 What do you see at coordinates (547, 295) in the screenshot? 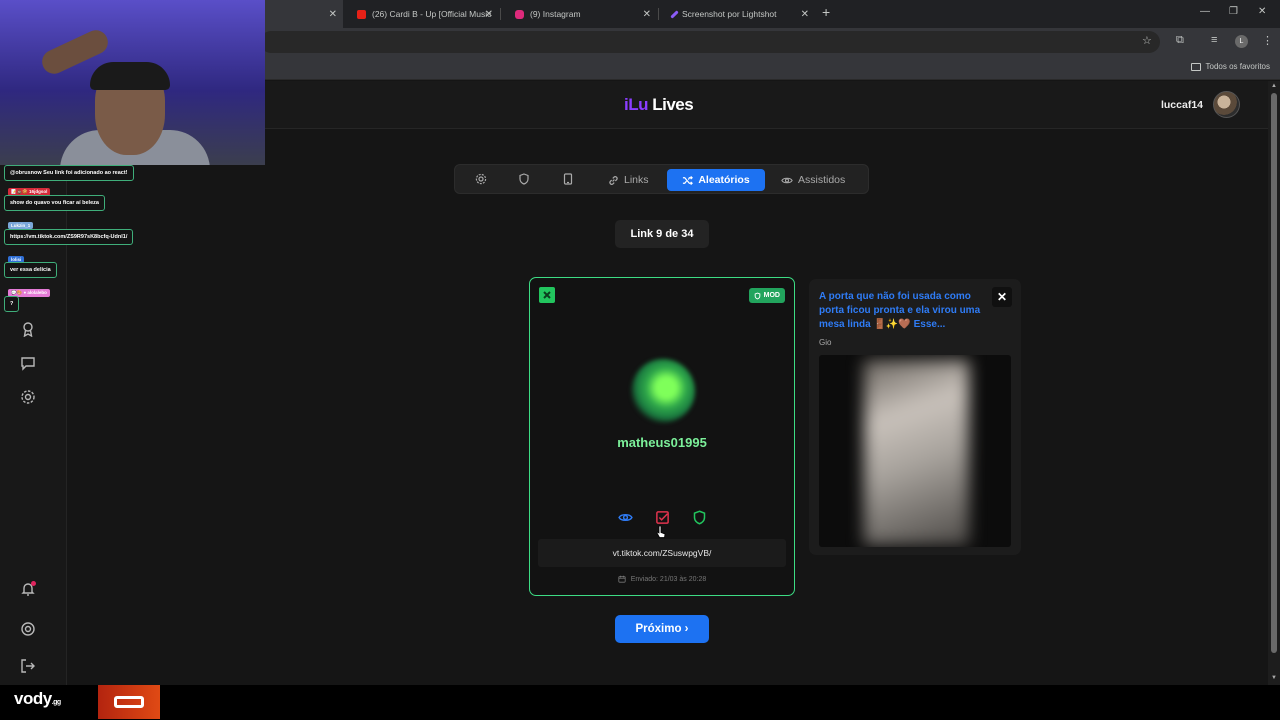
I see `platform-x-icon` at bounding box center [547, 295].